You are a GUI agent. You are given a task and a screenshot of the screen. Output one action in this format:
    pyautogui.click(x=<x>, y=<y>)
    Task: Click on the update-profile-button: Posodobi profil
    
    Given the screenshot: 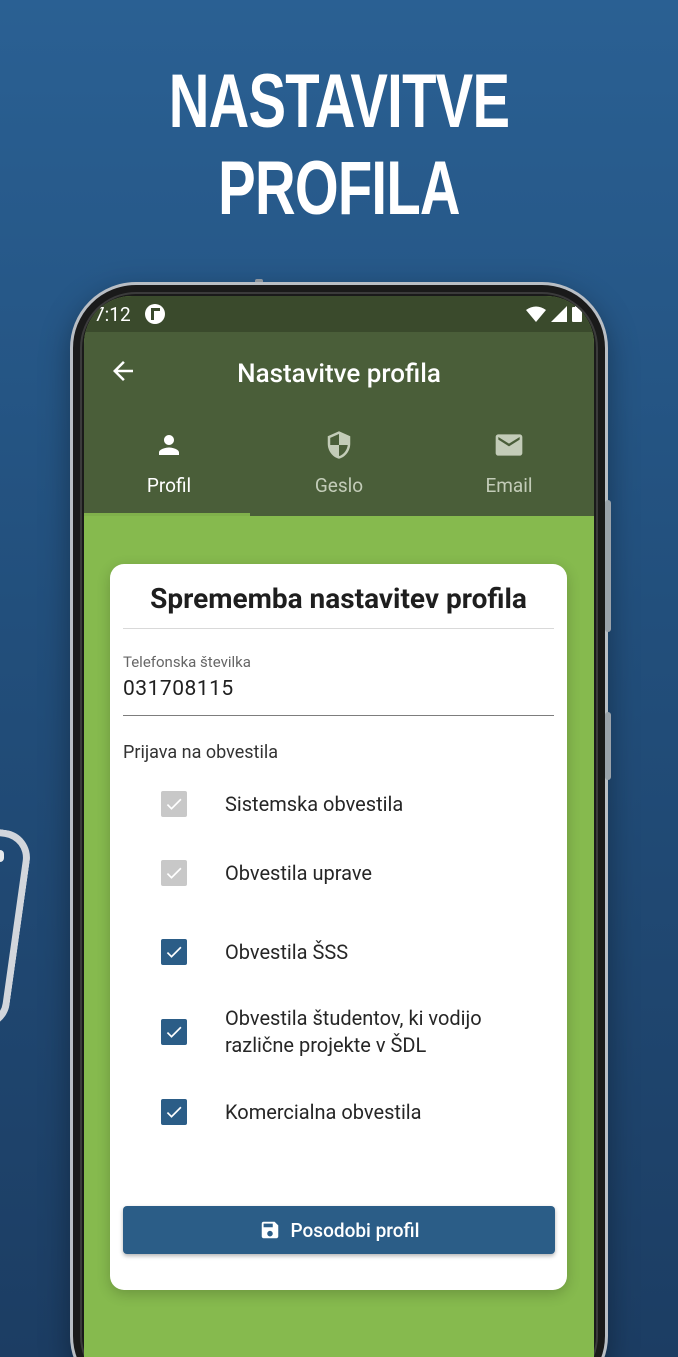 What is the action you would take?
    pyautogui.click(x=339, y=1230)
    